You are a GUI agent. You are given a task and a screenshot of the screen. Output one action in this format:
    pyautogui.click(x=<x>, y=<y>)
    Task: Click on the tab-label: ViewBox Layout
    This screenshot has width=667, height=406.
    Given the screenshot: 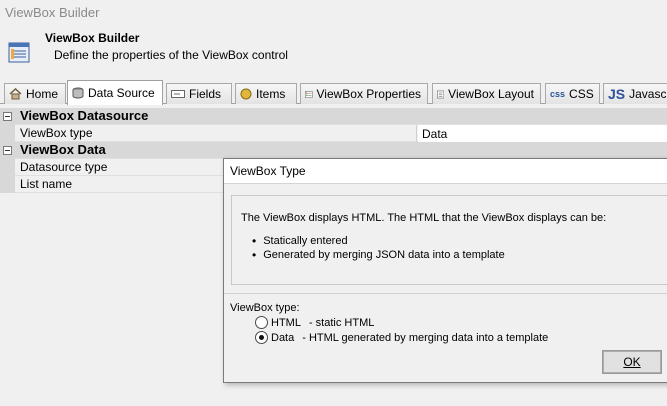 What is the action you would take?
    pyautogui.click(x=491, y=94)
    